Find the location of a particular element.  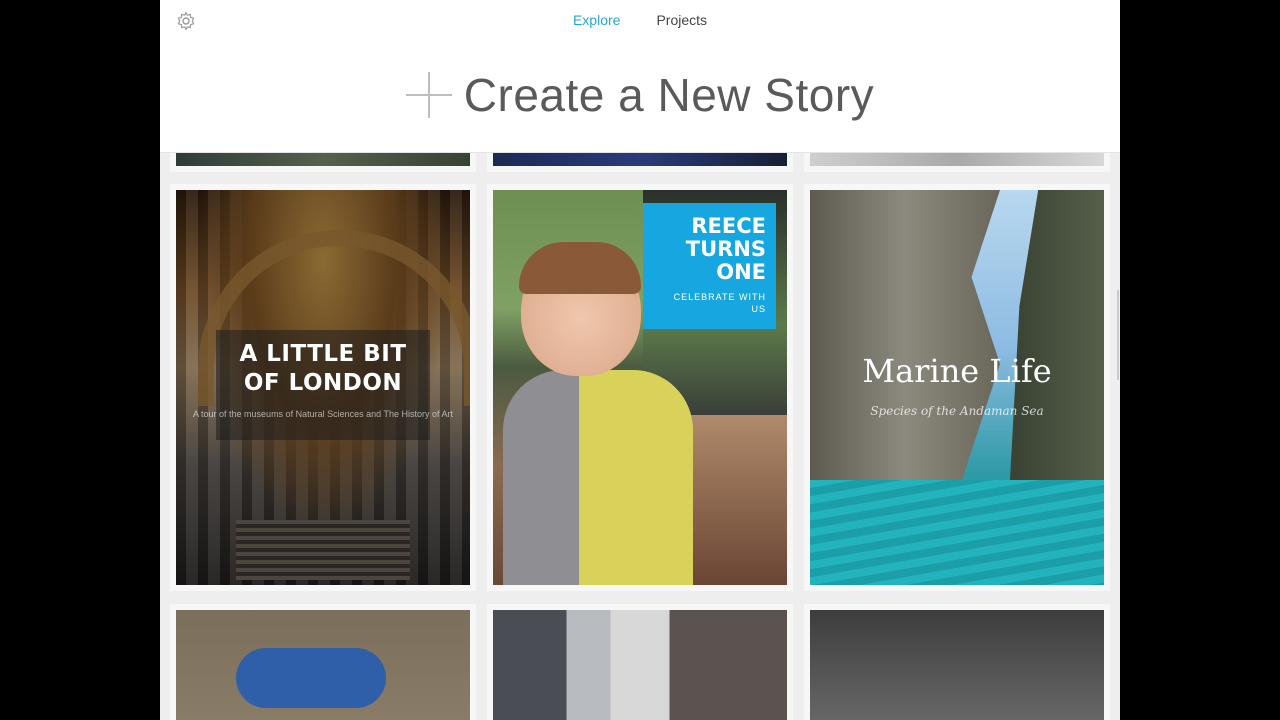

story-title-badge: REECE TURNS ONE CELEBRATE WITH US is located at coordinates (709, 266).